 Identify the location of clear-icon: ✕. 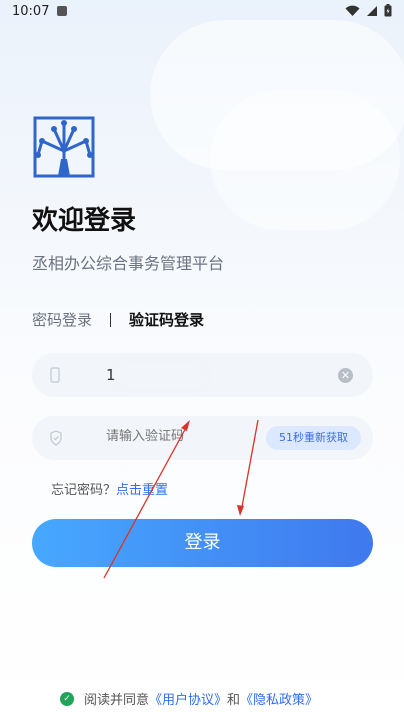
(345, 375).